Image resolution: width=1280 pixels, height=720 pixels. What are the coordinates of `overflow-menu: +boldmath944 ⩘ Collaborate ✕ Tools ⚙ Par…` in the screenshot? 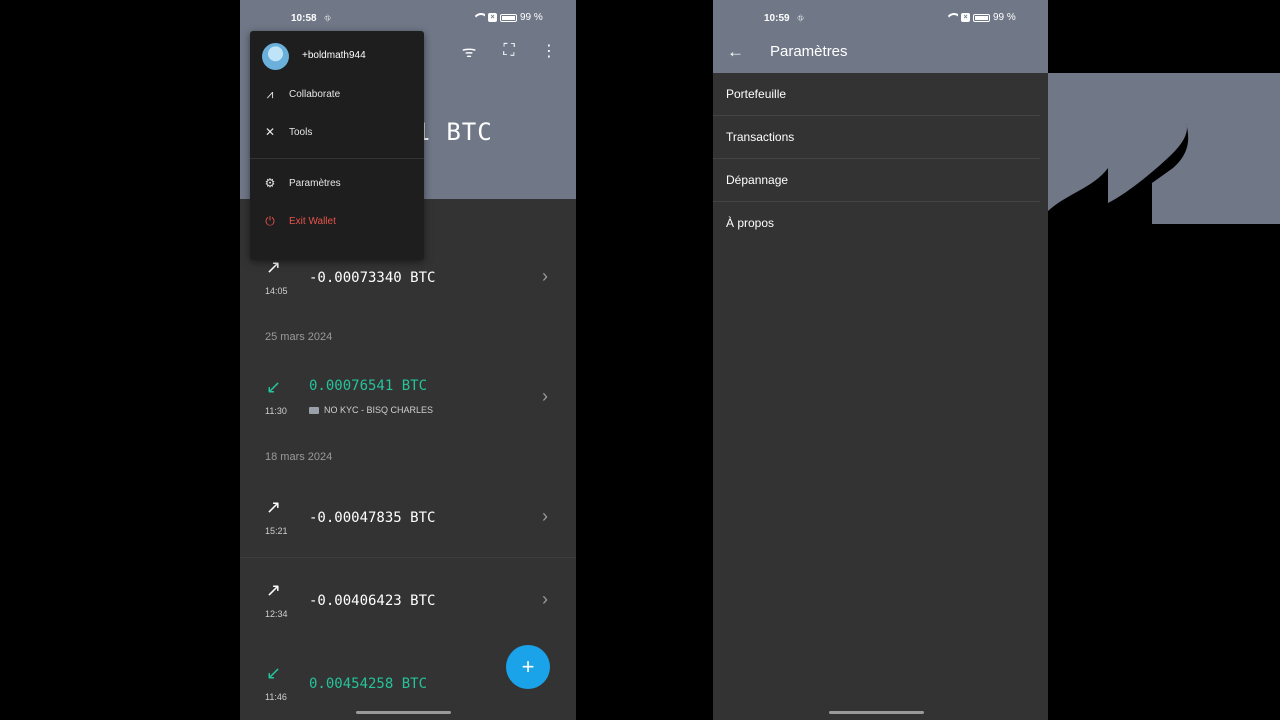 It's located at (337, 145).